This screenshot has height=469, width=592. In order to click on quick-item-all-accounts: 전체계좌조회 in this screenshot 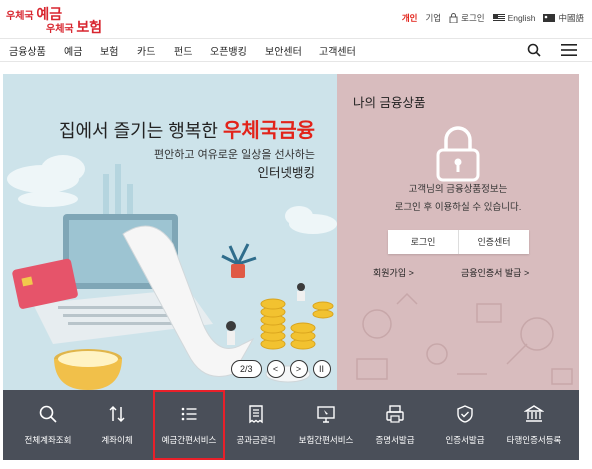, I will do `click(48, 425)`.